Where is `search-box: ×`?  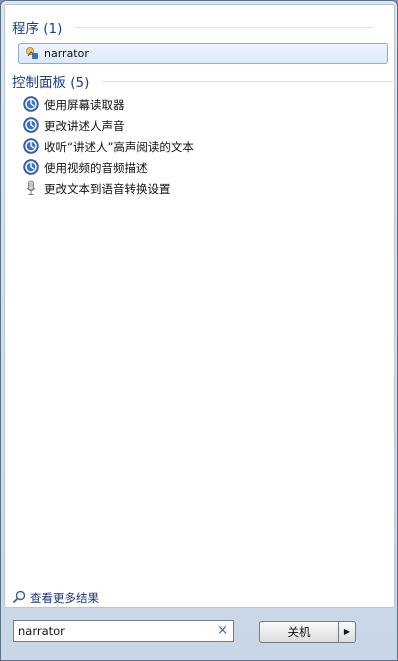
search-box: × is located at coordinates (123, 631).